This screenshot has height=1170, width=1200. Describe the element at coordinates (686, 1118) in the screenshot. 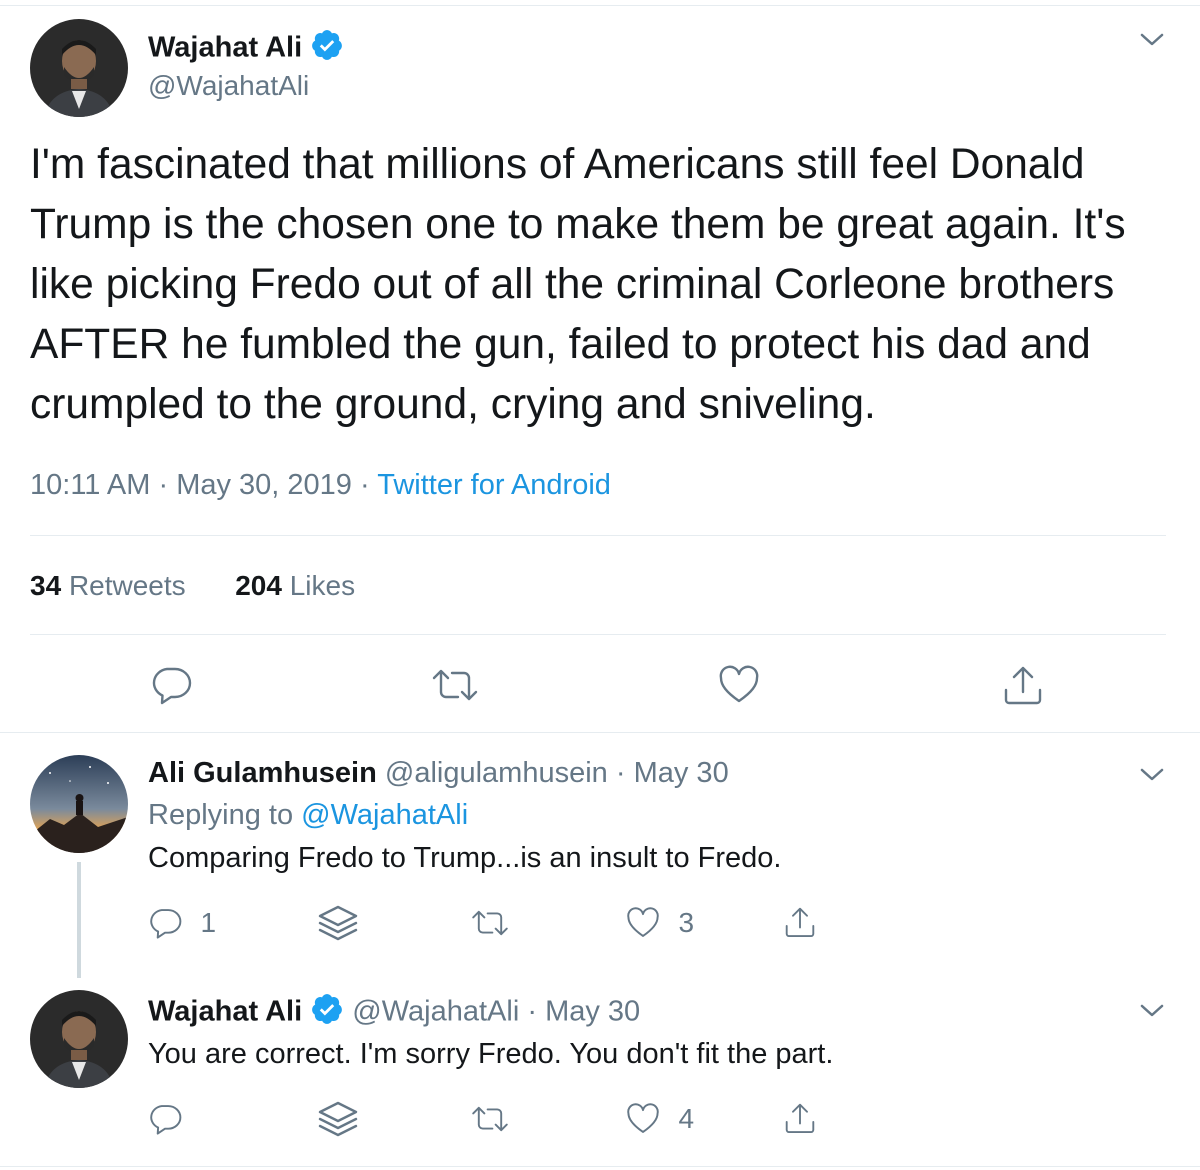

I see `like-count: 4` at that location.